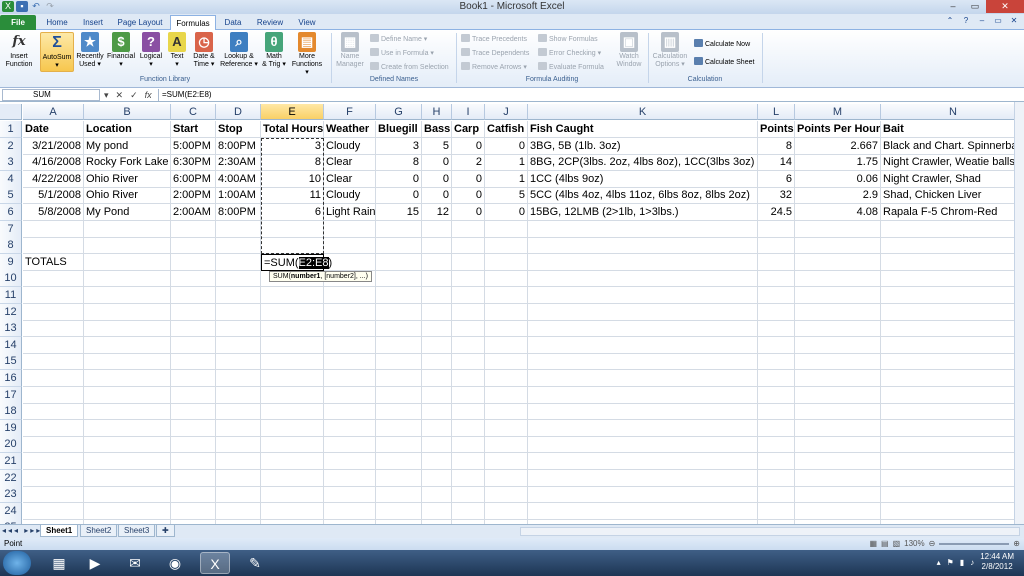 Image resolution: width=1024 pixels, height=576 pixels. I want to click on cell-j6: 0, so click(506, 212).